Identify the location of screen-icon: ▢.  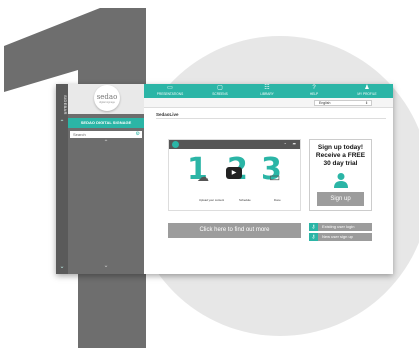
(220, 88).